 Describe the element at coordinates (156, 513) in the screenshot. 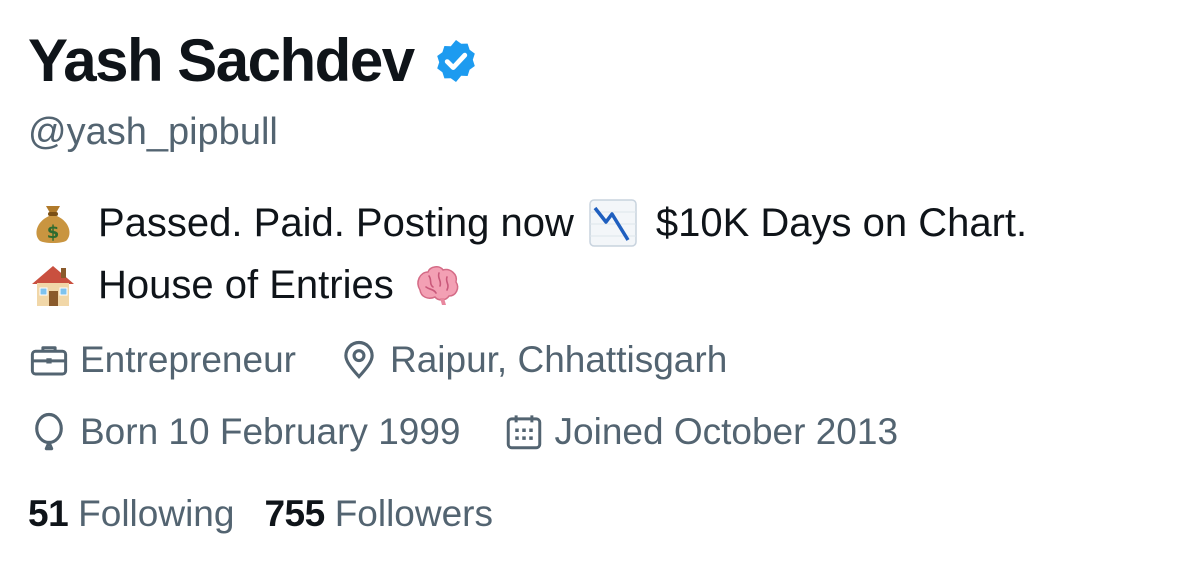

I see `following-label: Following` at that location.